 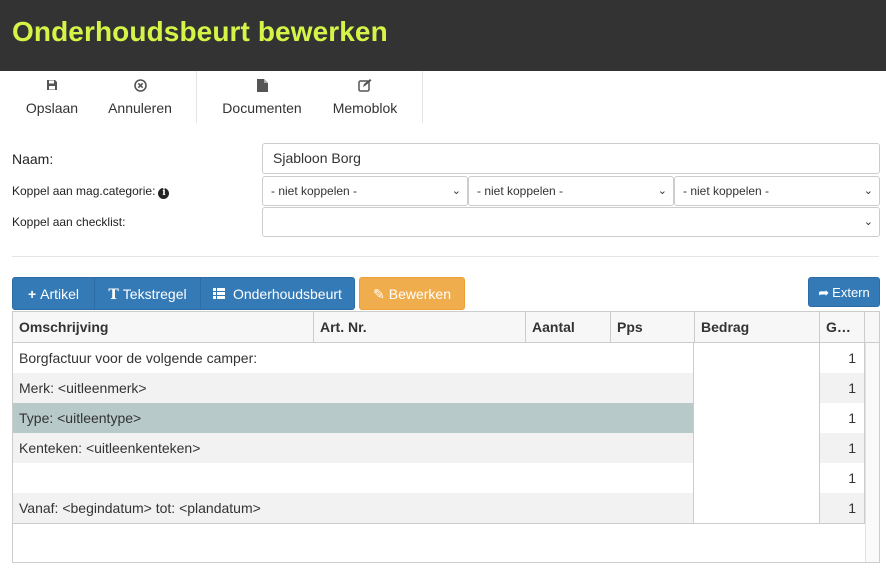 I want to click on add-artikel-button: + Artikel, so click(x=53, y=293).